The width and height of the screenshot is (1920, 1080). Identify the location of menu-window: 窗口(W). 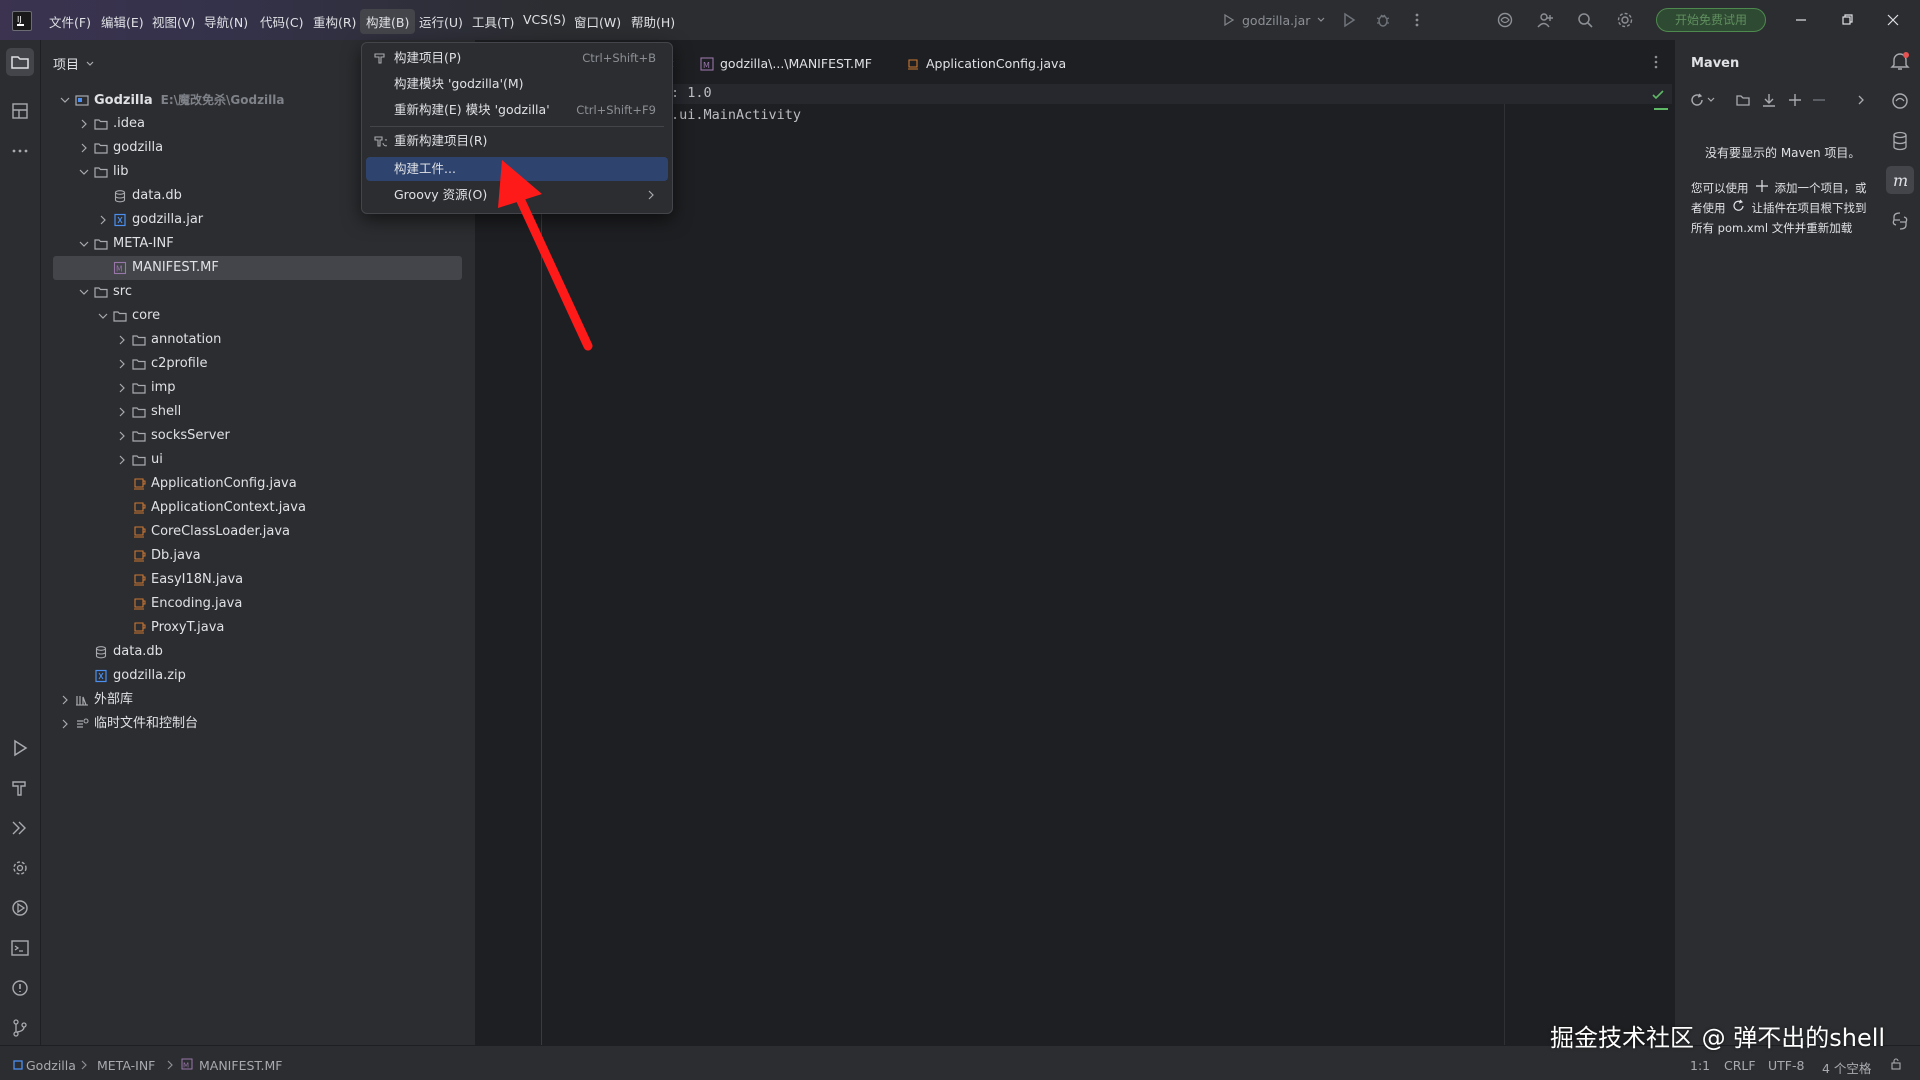
(597, 21).